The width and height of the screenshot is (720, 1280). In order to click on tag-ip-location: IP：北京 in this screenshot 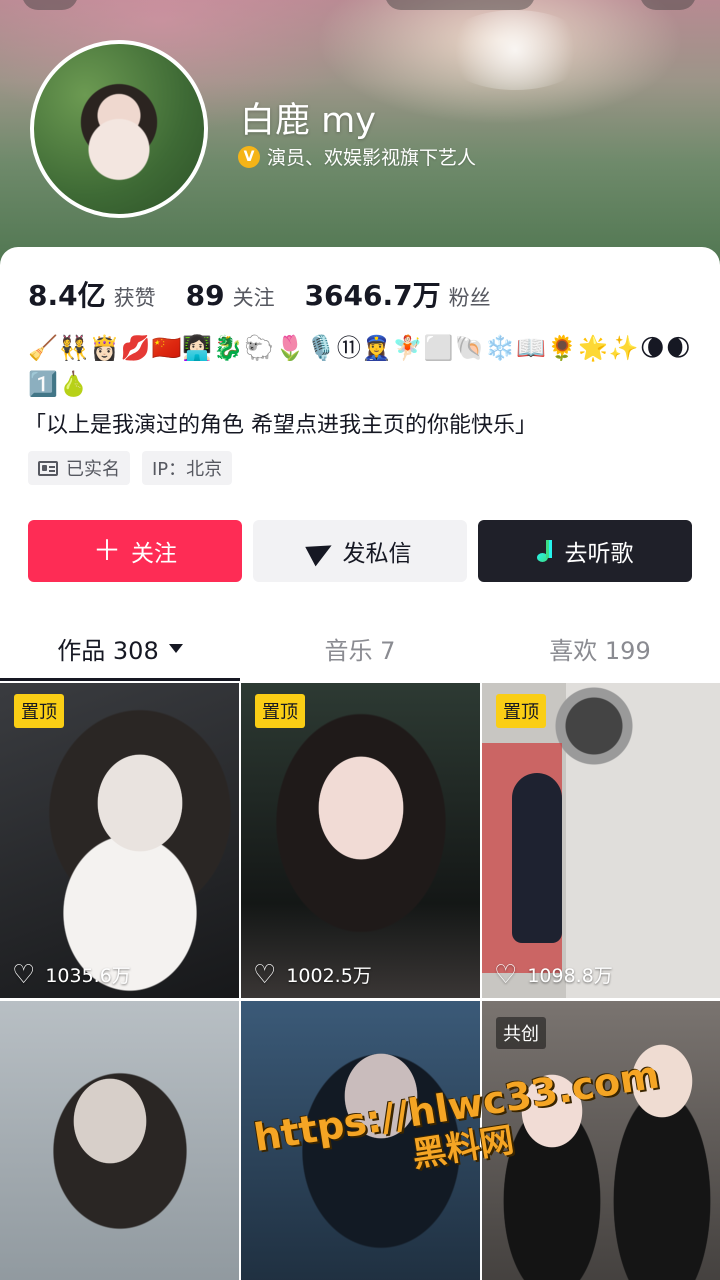, I will do `click(187, 468)`.